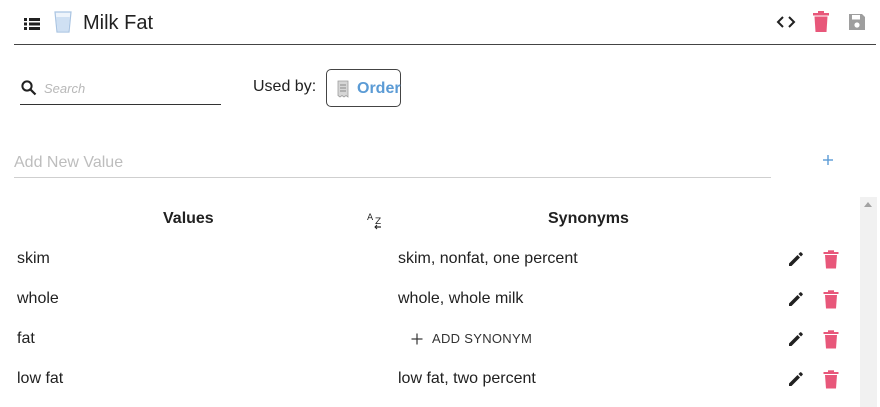  Describe the element at coordinates (467, 379) in the screenshot. I see `synonyms-cell: low fat, two percent` at that location.